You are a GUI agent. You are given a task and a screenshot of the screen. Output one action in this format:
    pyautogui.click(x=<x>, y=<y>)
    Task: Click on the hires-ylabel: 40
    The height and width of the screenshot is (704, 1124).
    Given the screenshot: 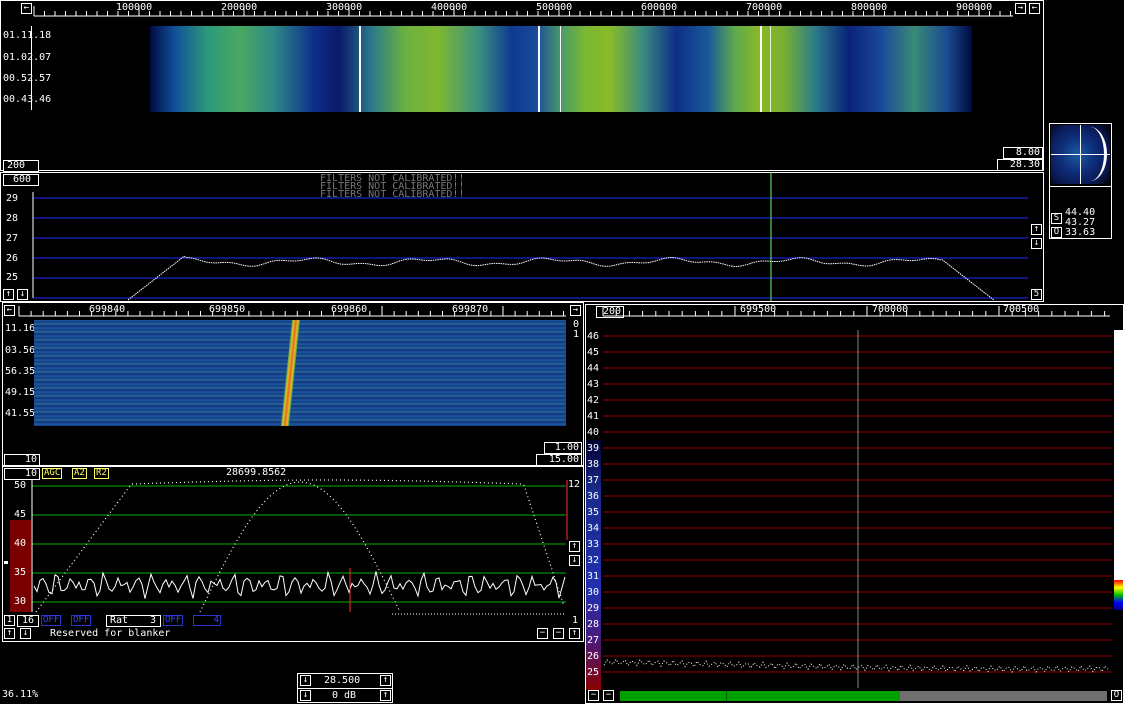 What is the action you would take?
    pyautogui.click(x=593, y=432)
    